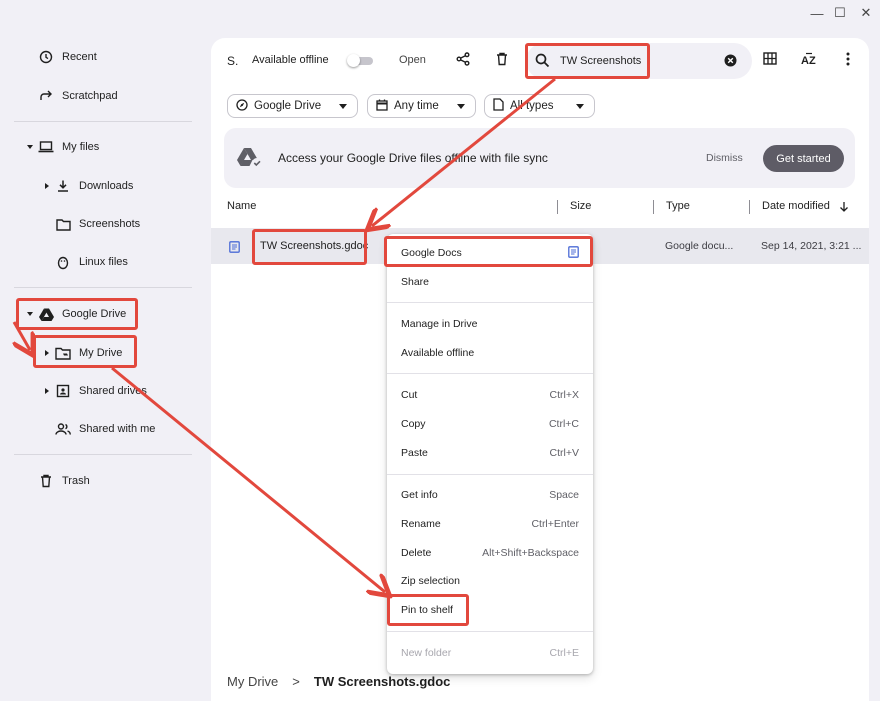 This screenshot has height=701, width=880. I want to click on sidebar-item-recent: Recent, so click(67, 57).